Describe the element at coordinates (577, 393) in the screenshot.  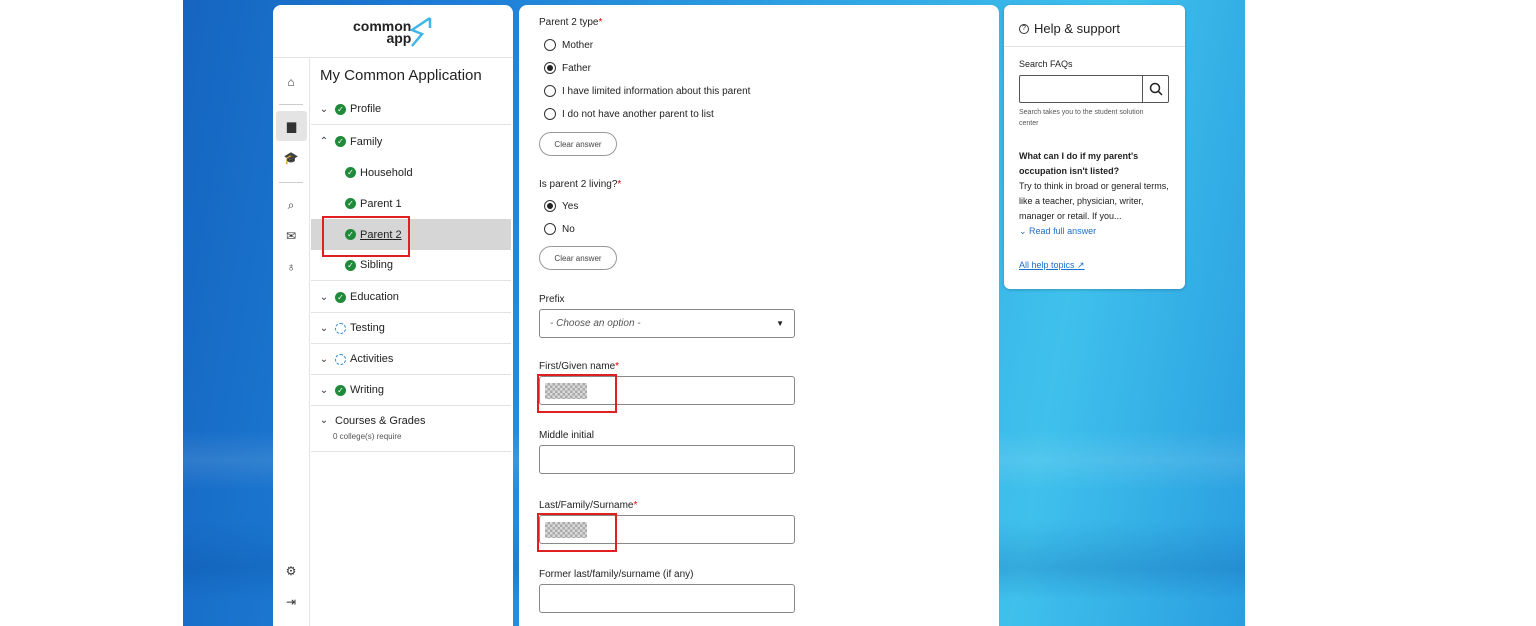
I see `highlight-first-name` at that location.